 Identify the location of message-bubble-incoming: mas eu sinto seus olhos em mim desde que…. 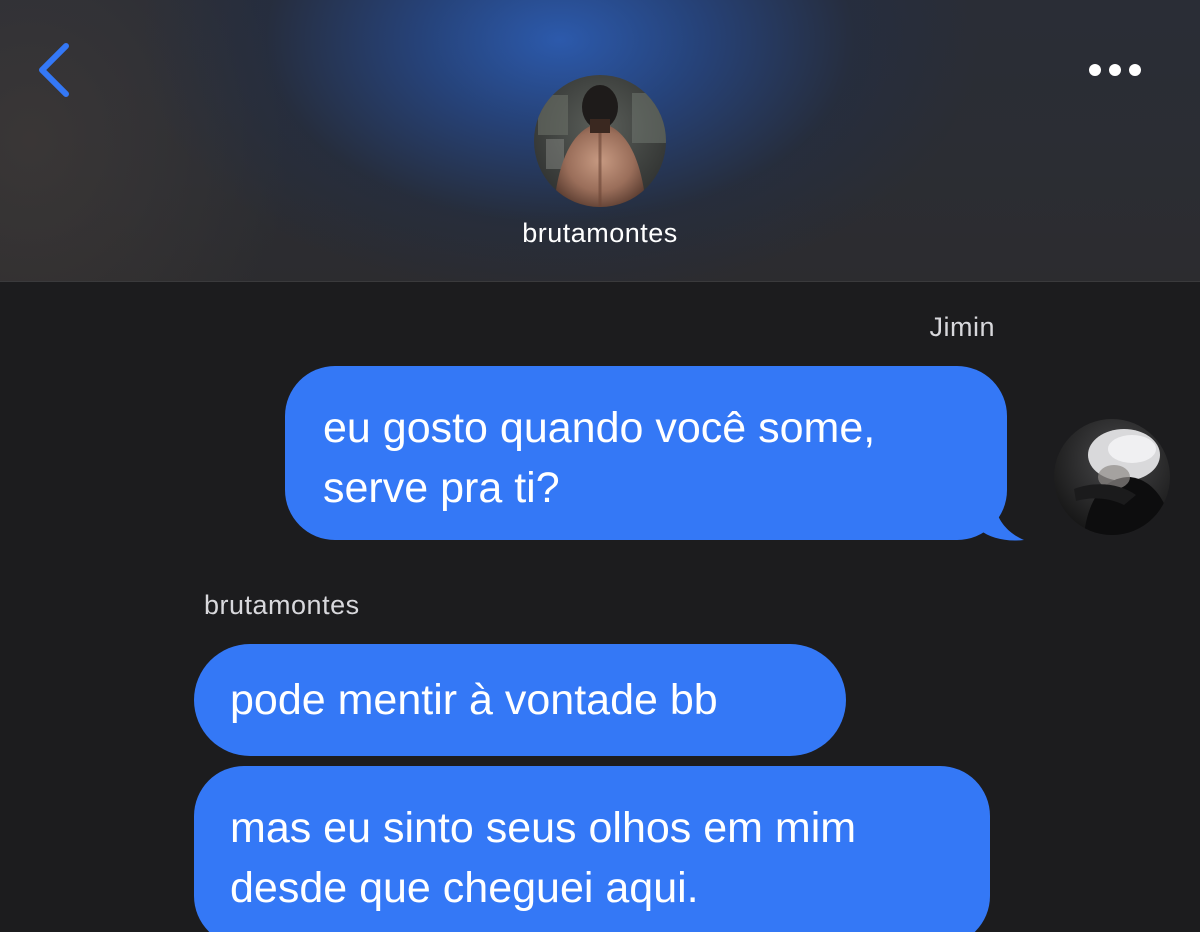
(592, 849).